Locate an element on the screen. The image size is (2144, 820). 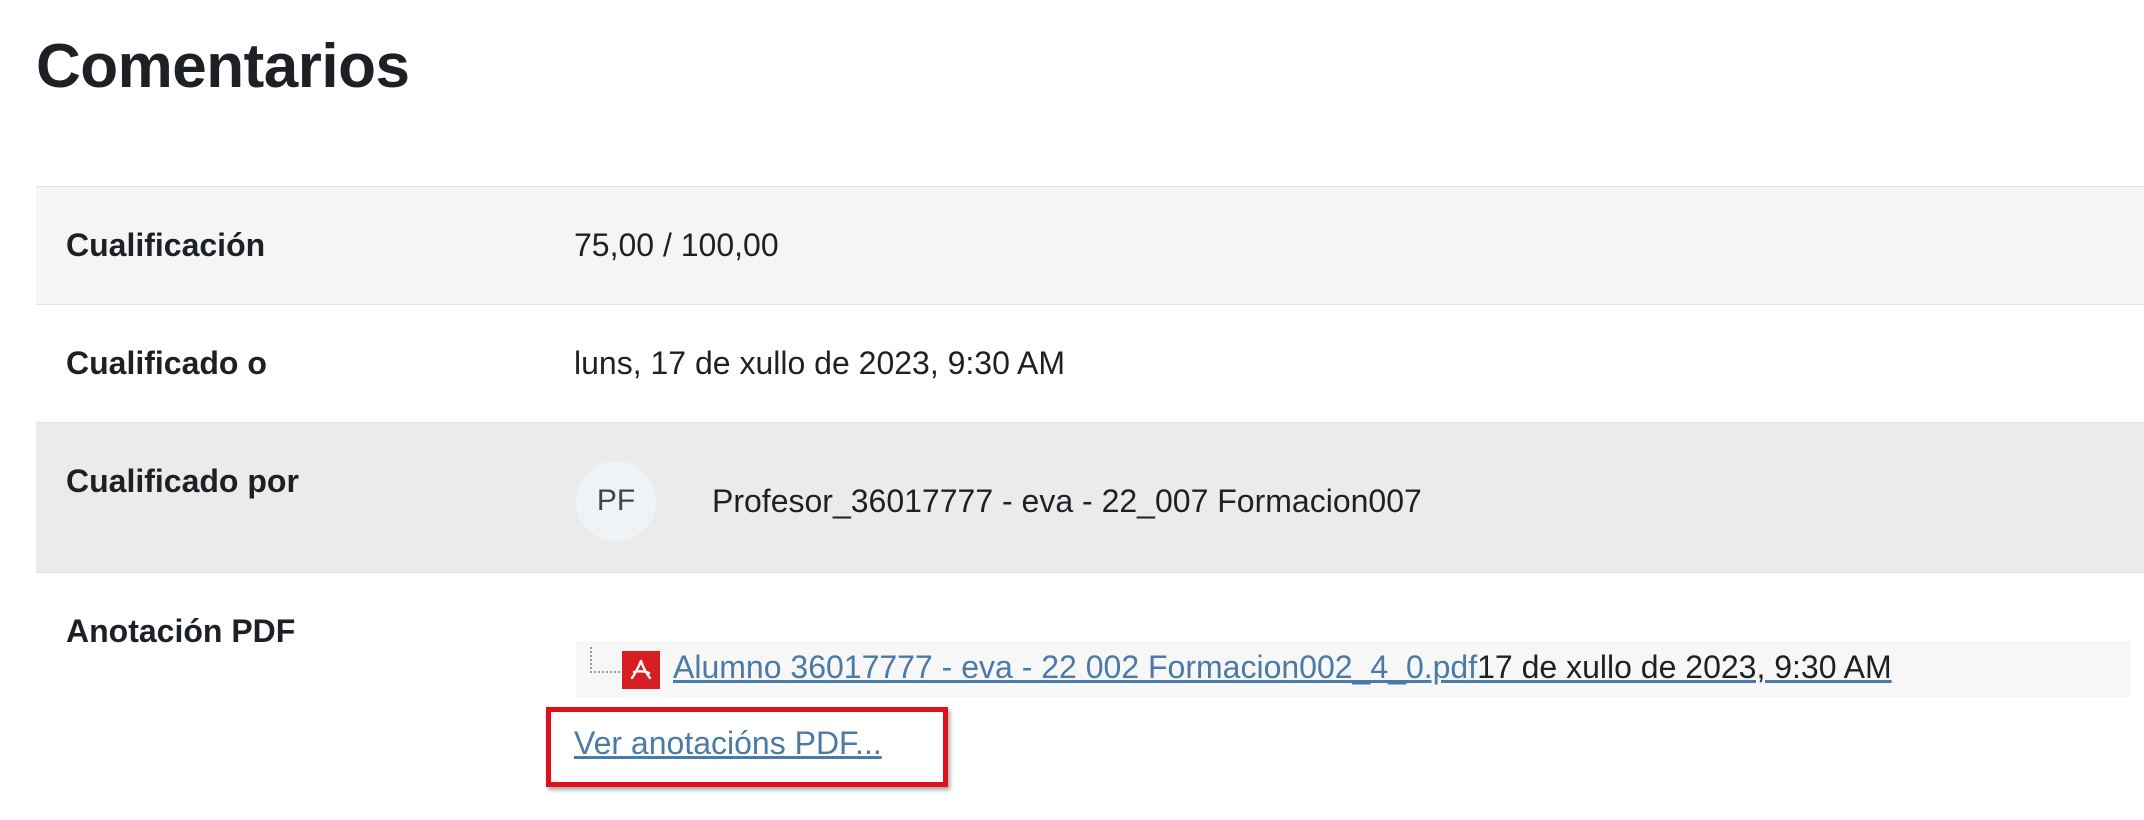
grade-label: Cualificación is located at coordinates (166, 245).